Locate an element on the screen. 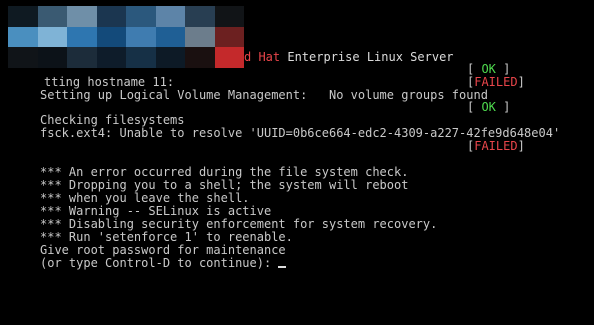 The width and height of the screenshot is (594, 325). header-line: d Hat Enterprise Linux Server is located at coordinates (349, 57).